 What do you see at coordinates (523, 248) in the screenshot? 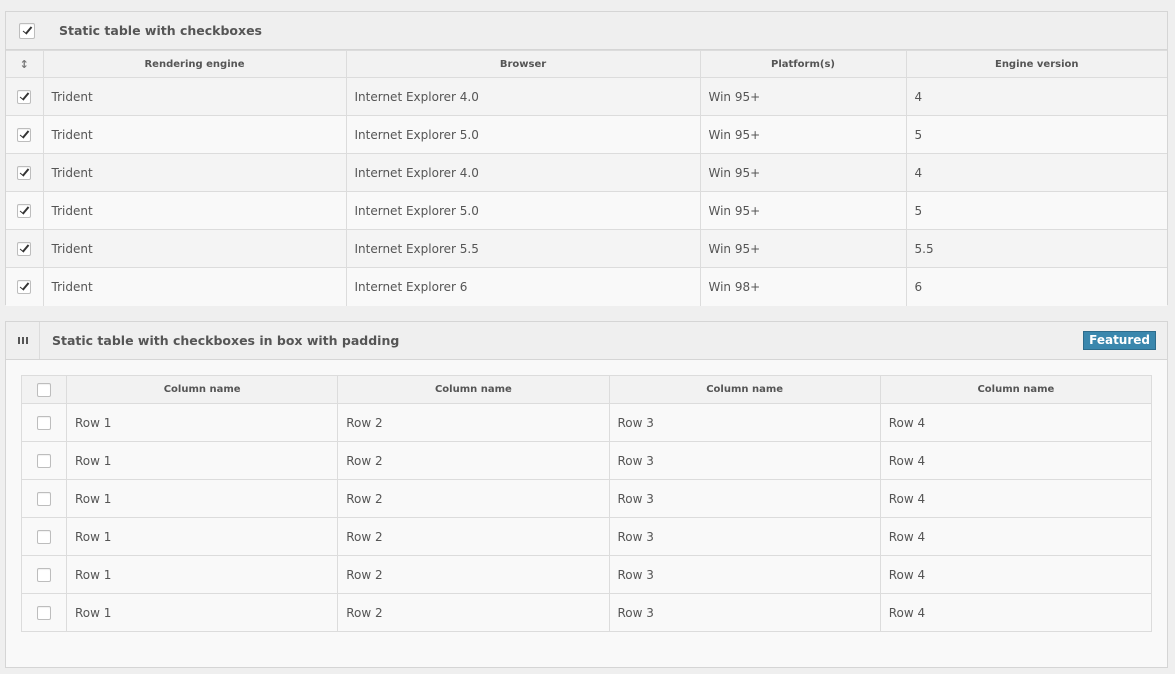
I see `table-cell: Internet Explorer 5.5` at bounding box center [523, 248].